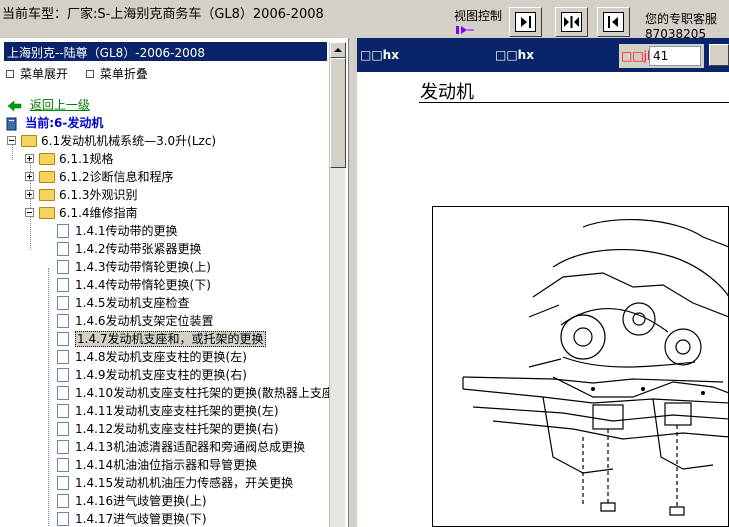 Image resolution: width=729 pixels, height=527 pixels. I want to click on tree-item: 1.4.3传动带惰轮更换(上), so click(134, 267).